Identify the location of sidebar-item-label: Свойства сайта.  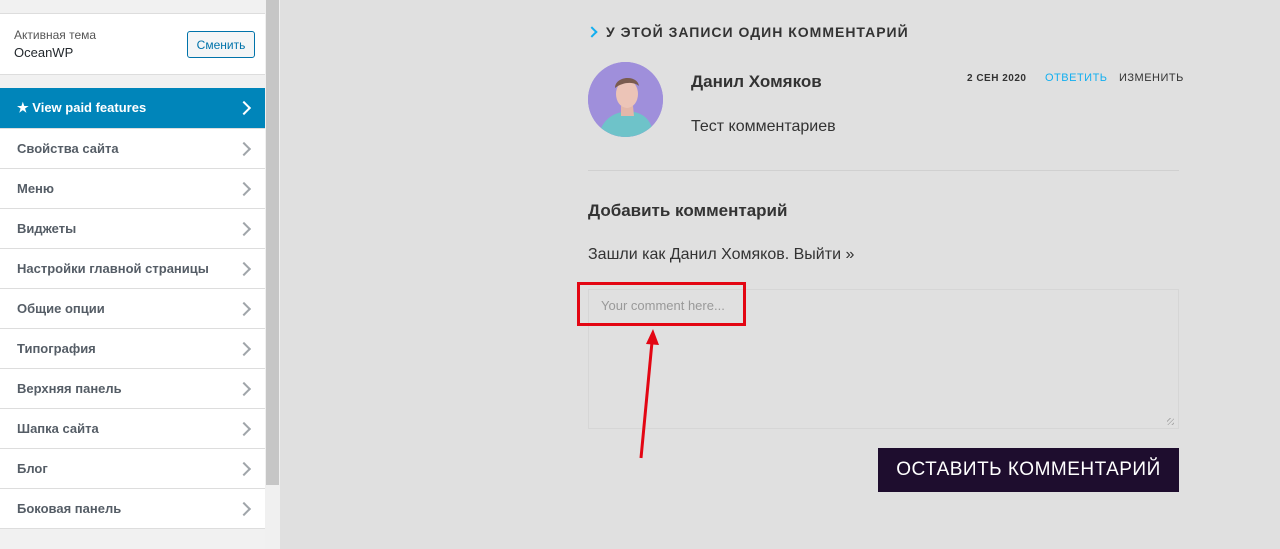
(68, 148).